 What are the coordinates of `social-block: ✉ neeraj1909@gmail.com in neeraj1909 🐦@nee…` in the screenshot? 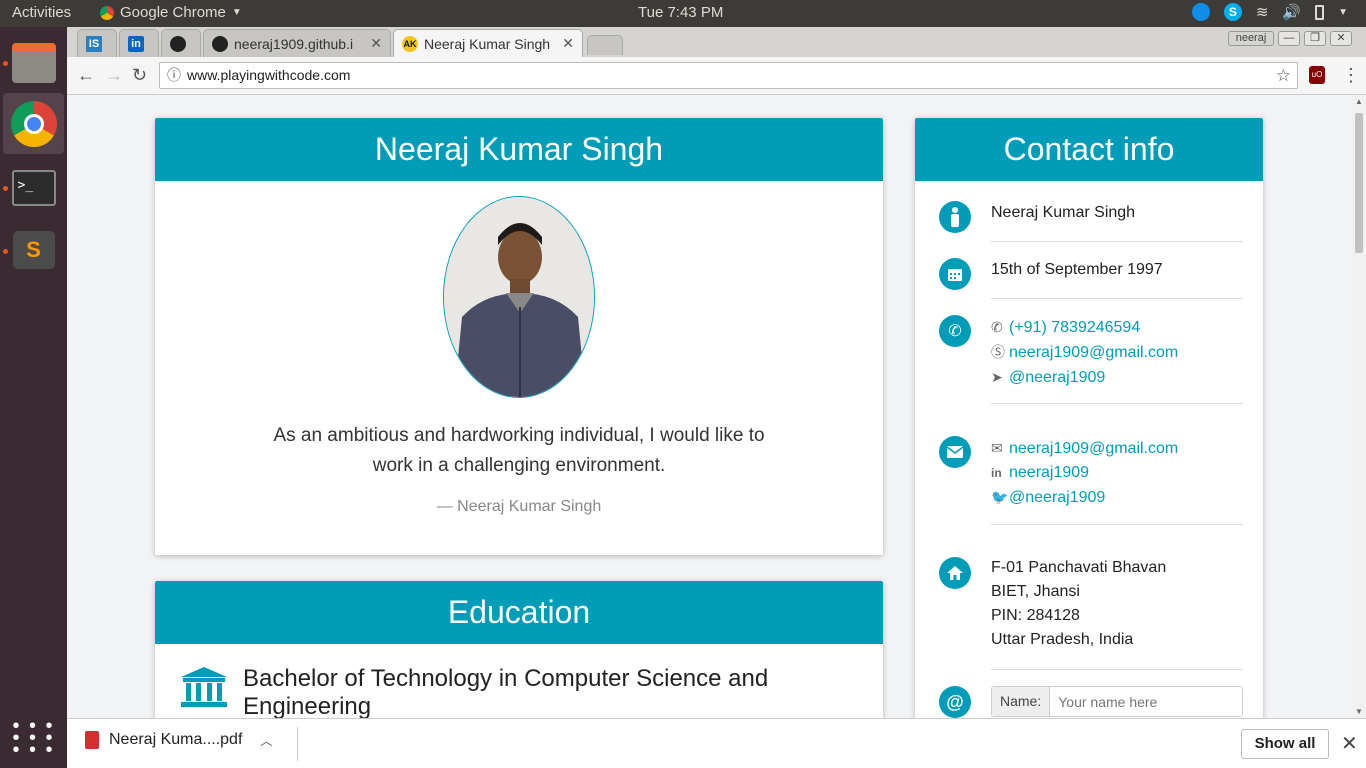 It's located at (1117, 473).